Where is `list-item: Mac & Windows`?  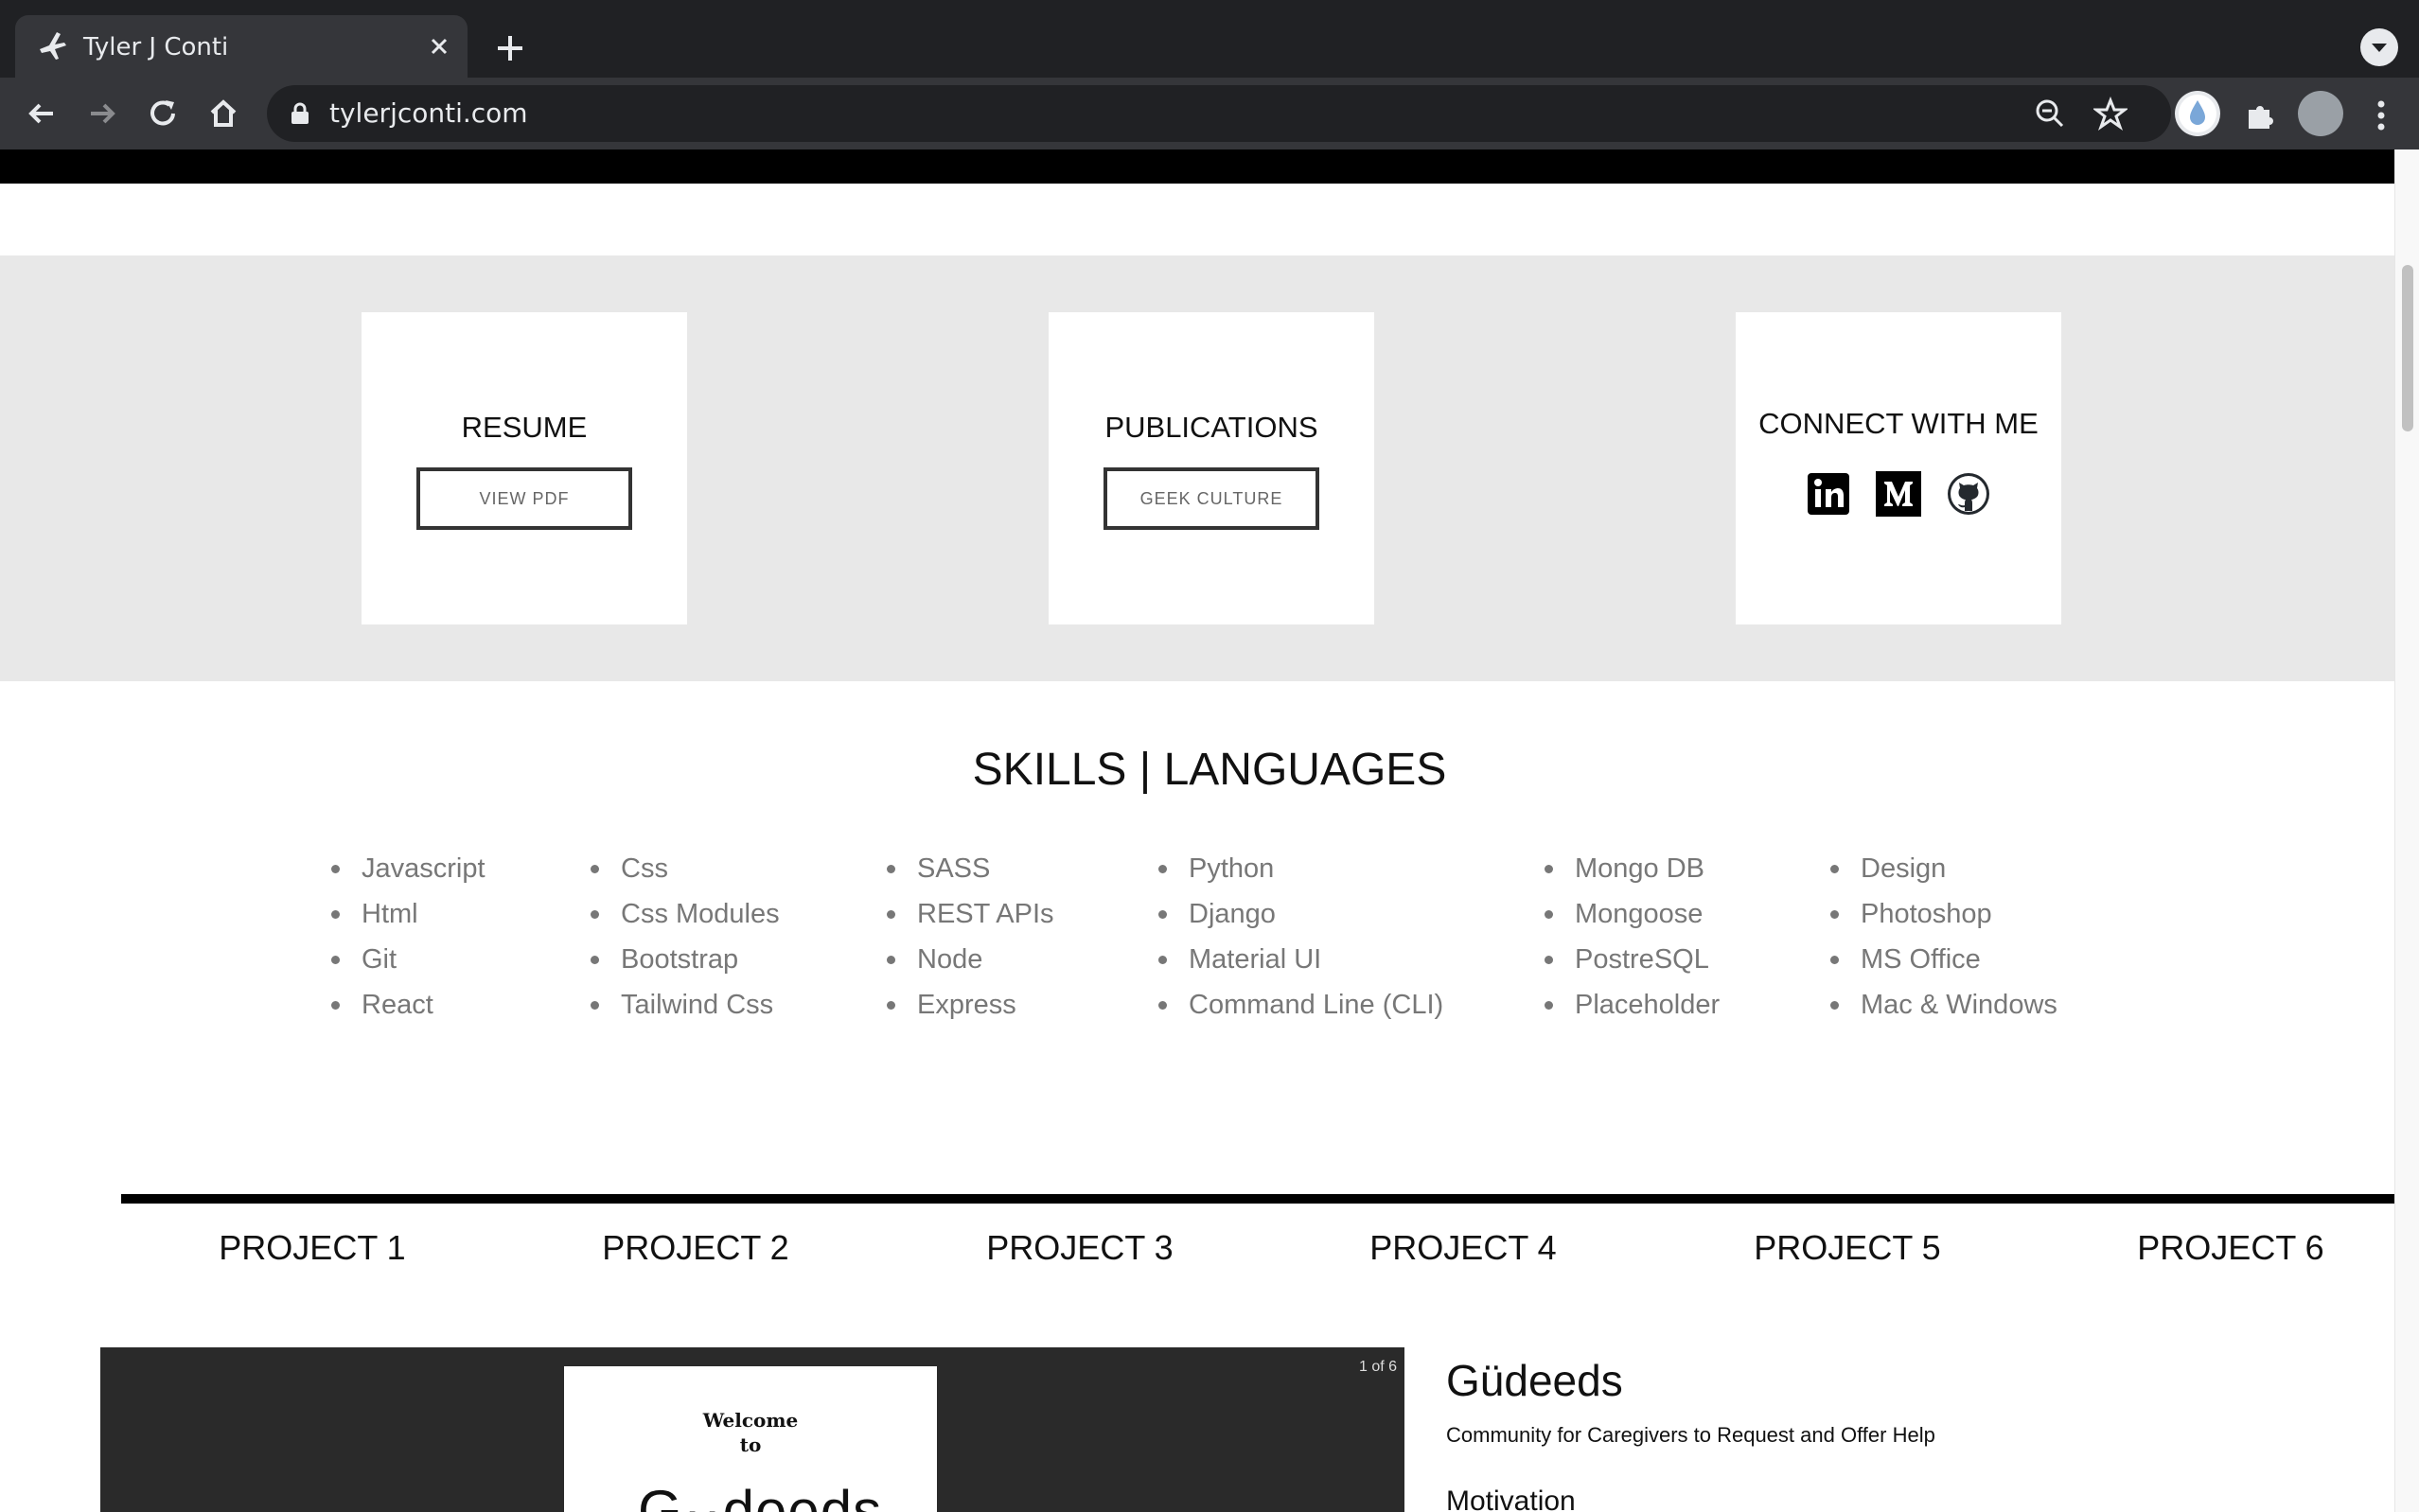 list-item: Mac & Windows is located at coordinates (1943, 1011).